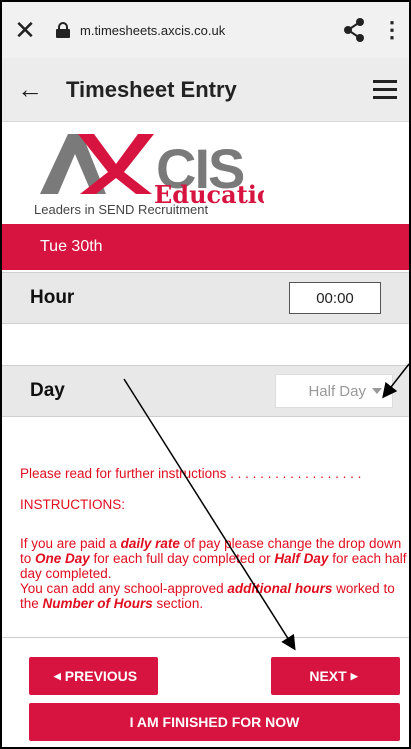 Image resolution: width=411 pixels, height=749 pixels. What do you see at coordinates (205, 391) in the screenshot?
I see `day-row: Day Half Day` at bounding box center [205, 391].